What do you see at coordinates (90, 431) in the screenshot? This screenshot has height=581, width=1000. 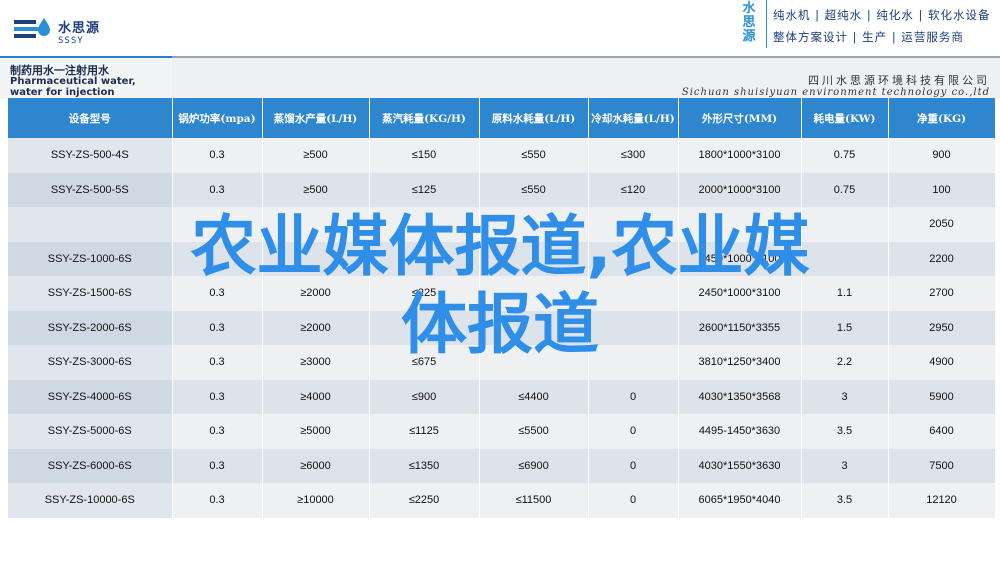 I see `table-cell: SSY-ZS-5000-6S` at bounding box center [90, 431].